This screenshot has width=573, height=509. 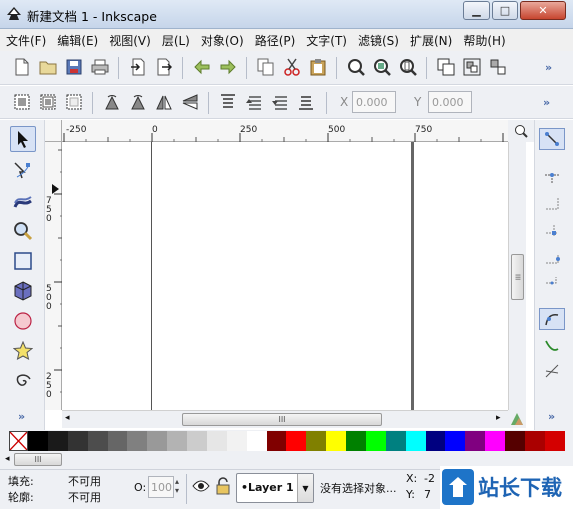 What do you see at coordinates (23, 231) in the screenshot?
I see `zoom-tool-icon` at bounding box center [23, 231].